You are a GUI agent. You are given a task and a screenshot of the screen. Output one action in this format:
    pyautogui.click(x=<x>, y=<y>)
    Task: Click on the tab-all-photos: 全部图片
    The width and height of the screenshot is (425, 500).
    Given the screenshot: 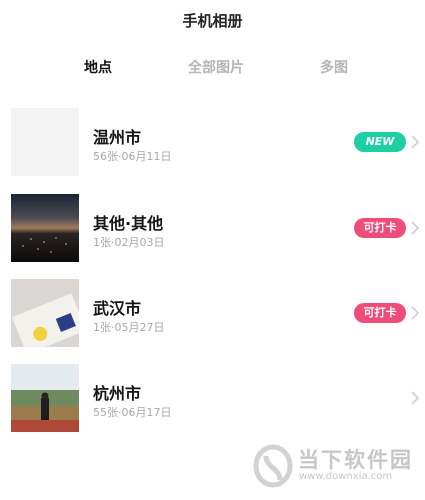 What is the action you would take?
    pyautogui.click(x=216, y=67)
    